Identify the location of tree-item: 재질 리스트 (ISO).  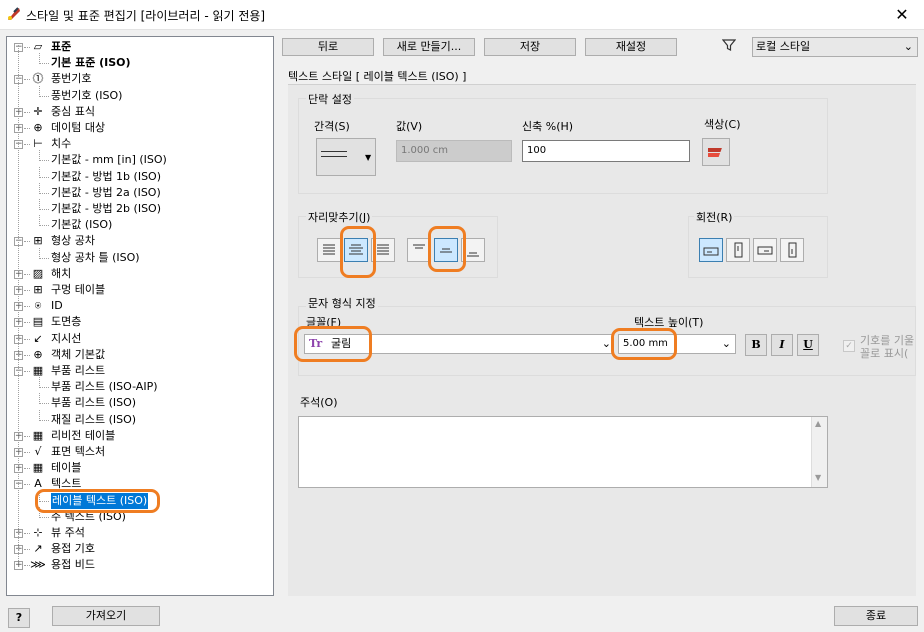
(93, 420).